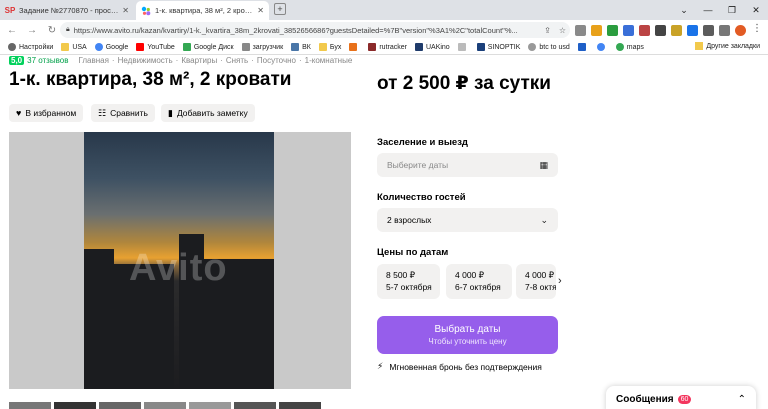 This screenshot has height=409, width=768. What do you see at coordinates (602, 47) in the screenshot?
I see `bookmark-g` at bounding box center [602, 47].